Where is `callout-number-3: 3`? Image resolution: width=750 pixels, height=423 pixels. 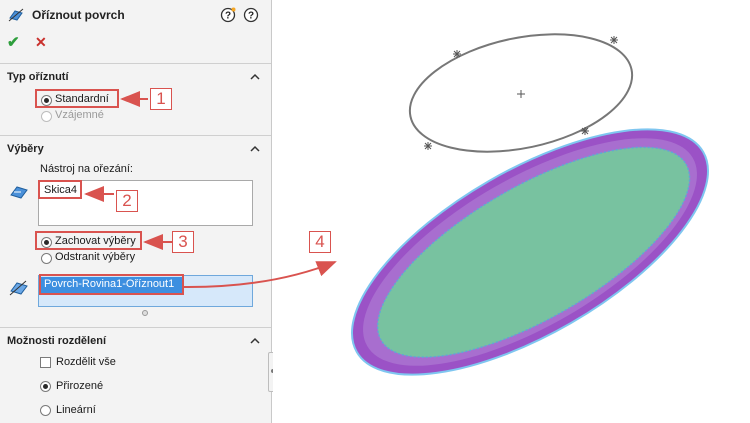 callout-number-3: 3 is located at coordinates (183, 242).